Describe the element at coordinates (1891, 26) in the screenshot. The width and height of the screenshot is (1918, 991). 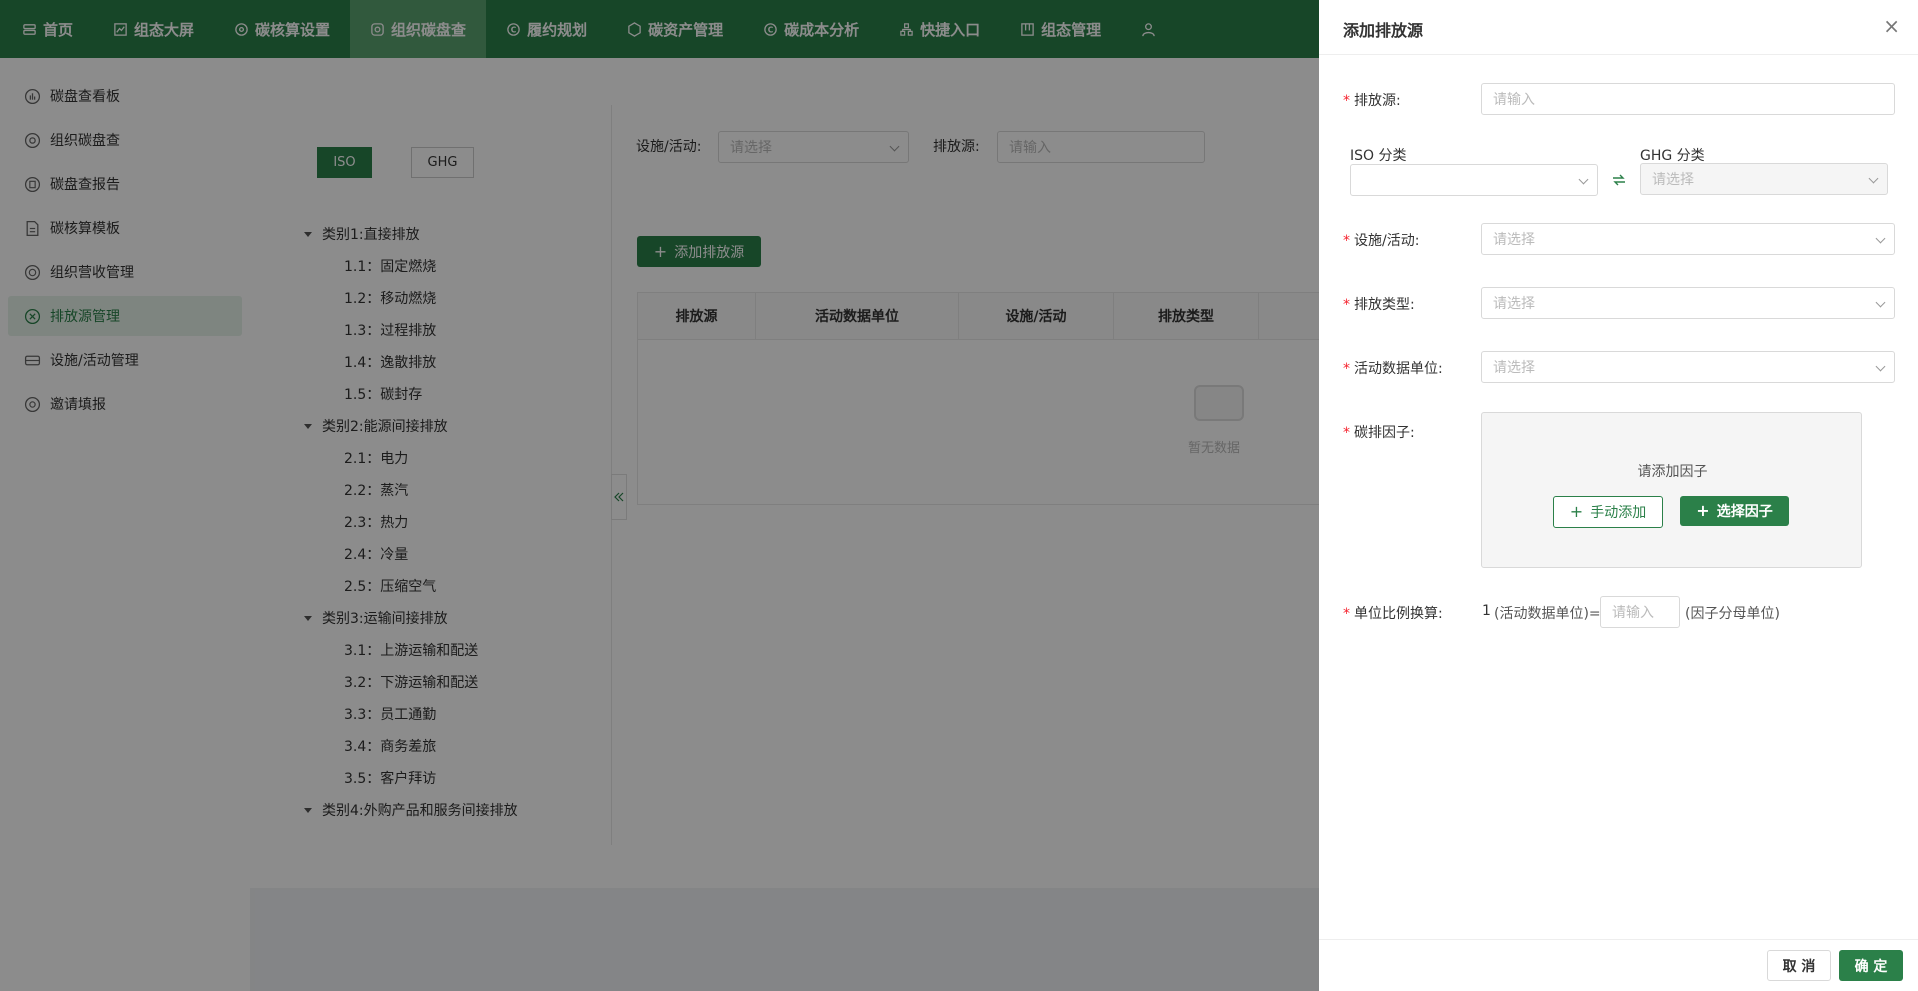
I see `close-icon: ×` at that location.